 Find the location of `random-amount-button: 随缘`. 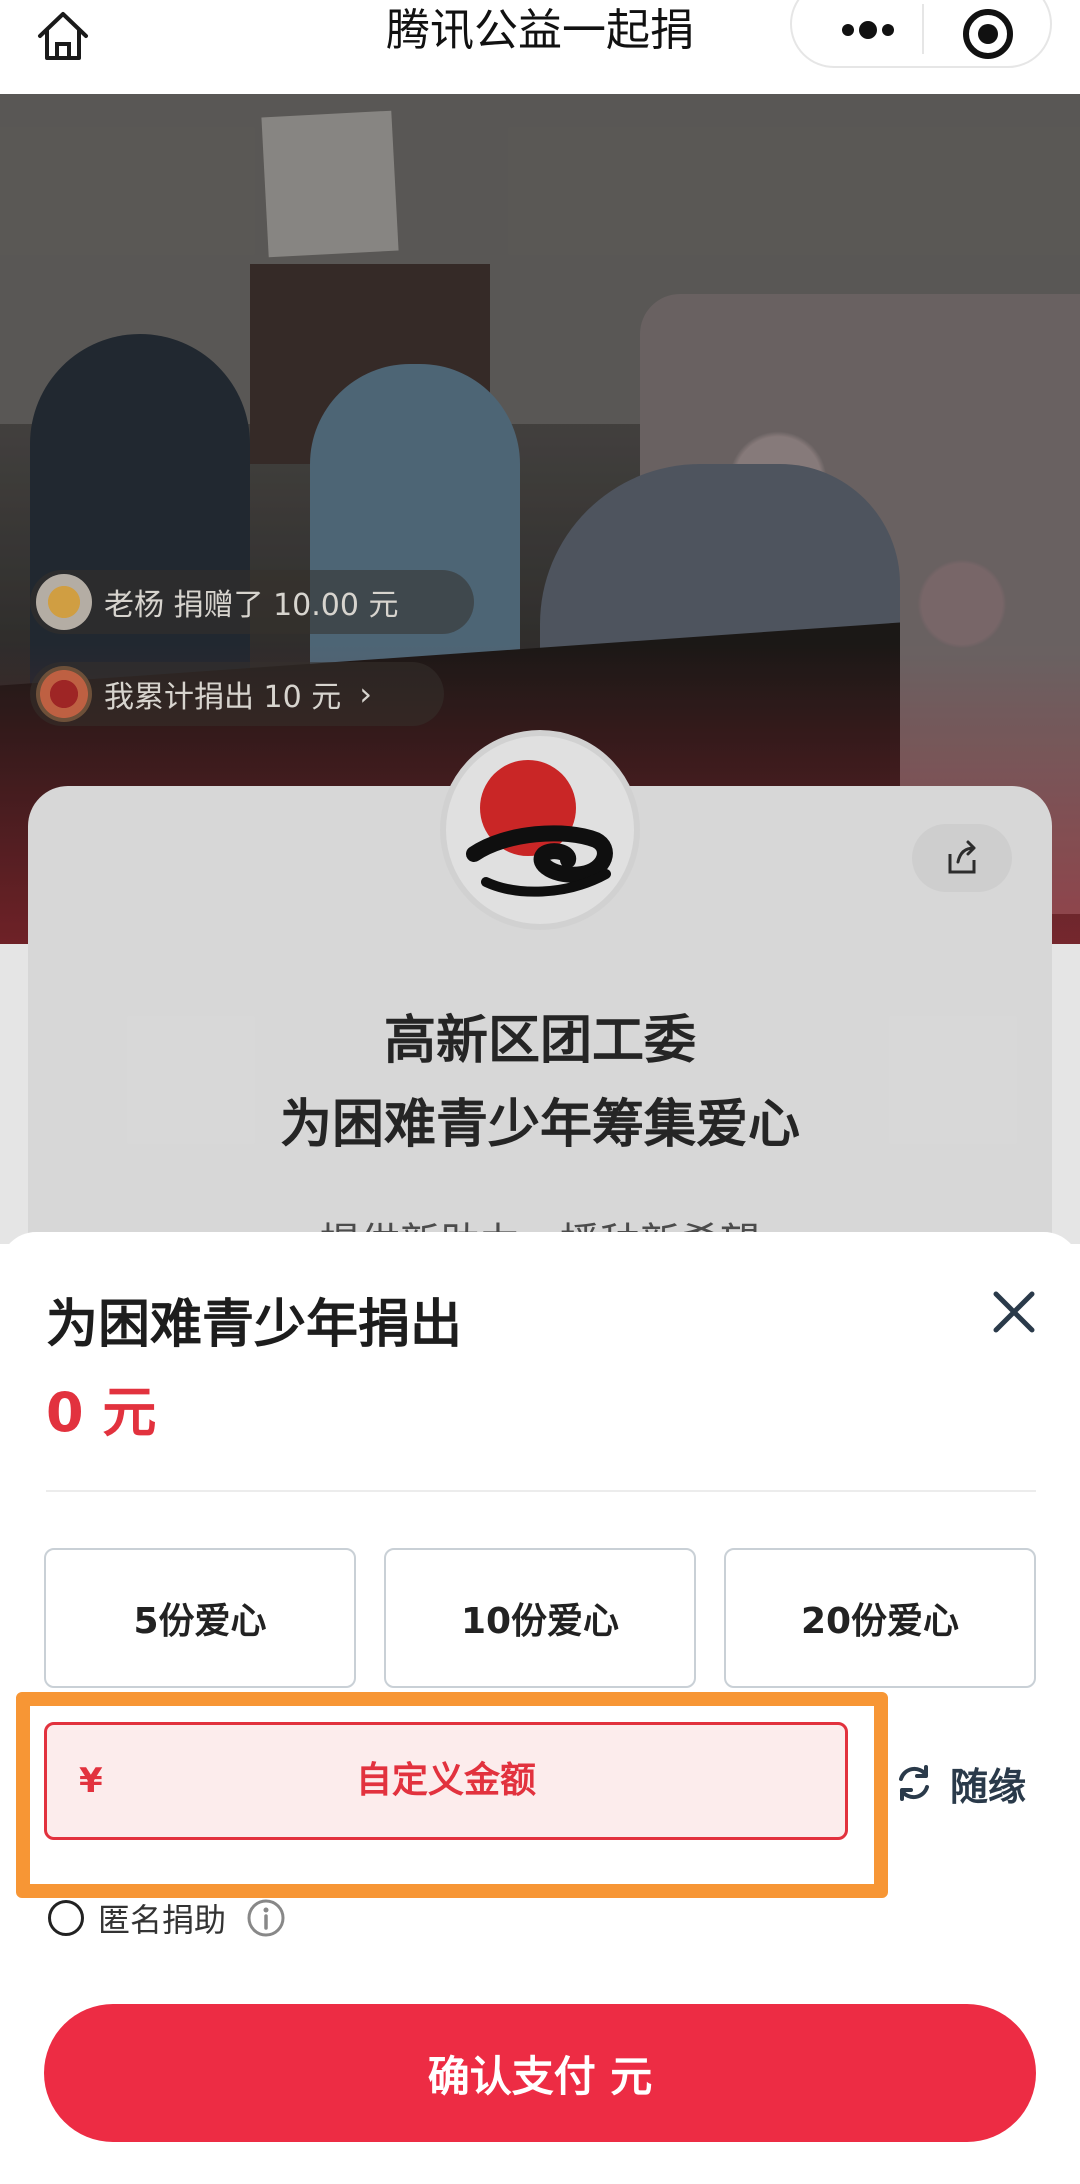

random-amount-button: 随缘 is located at coordinates (959, 1783).